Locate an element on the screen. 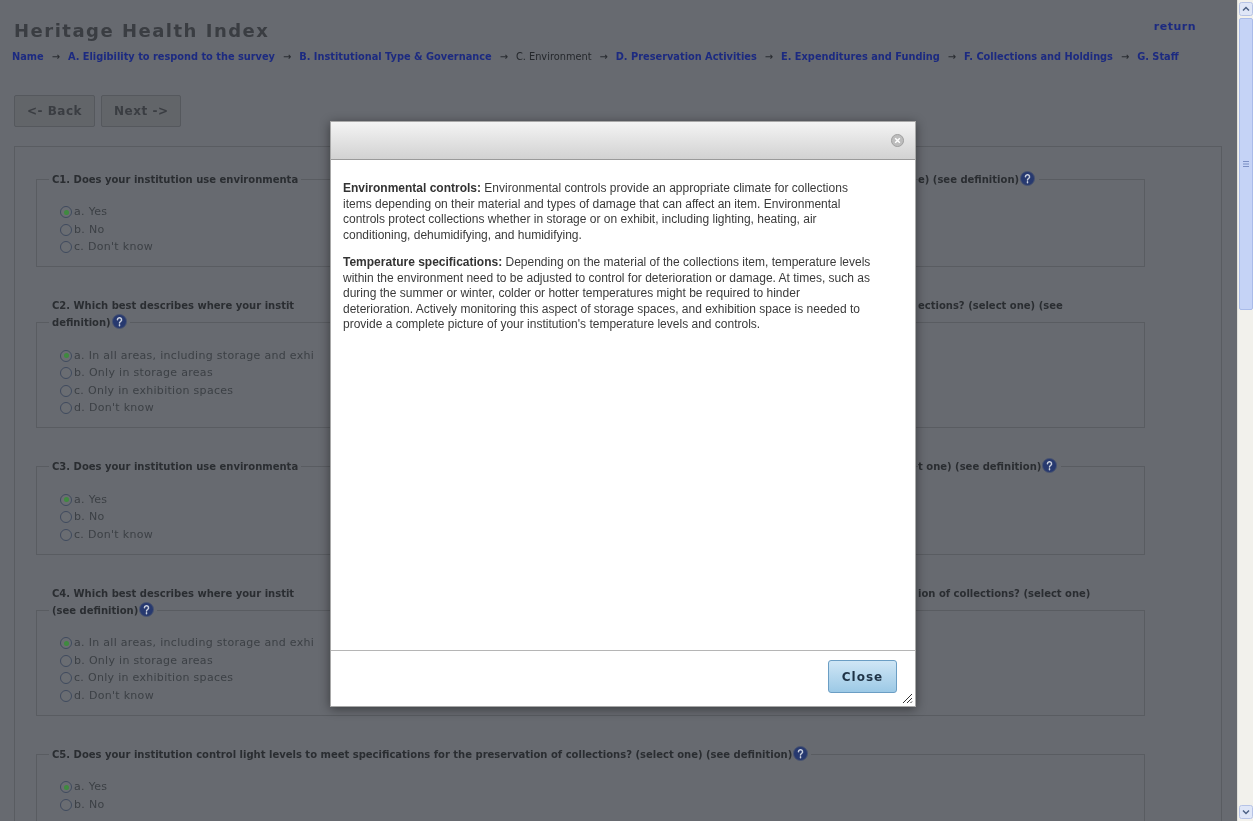 The height and width of the screenshot is (821, 1253). scroll-up-icon is located at coordinates (1245, 9).